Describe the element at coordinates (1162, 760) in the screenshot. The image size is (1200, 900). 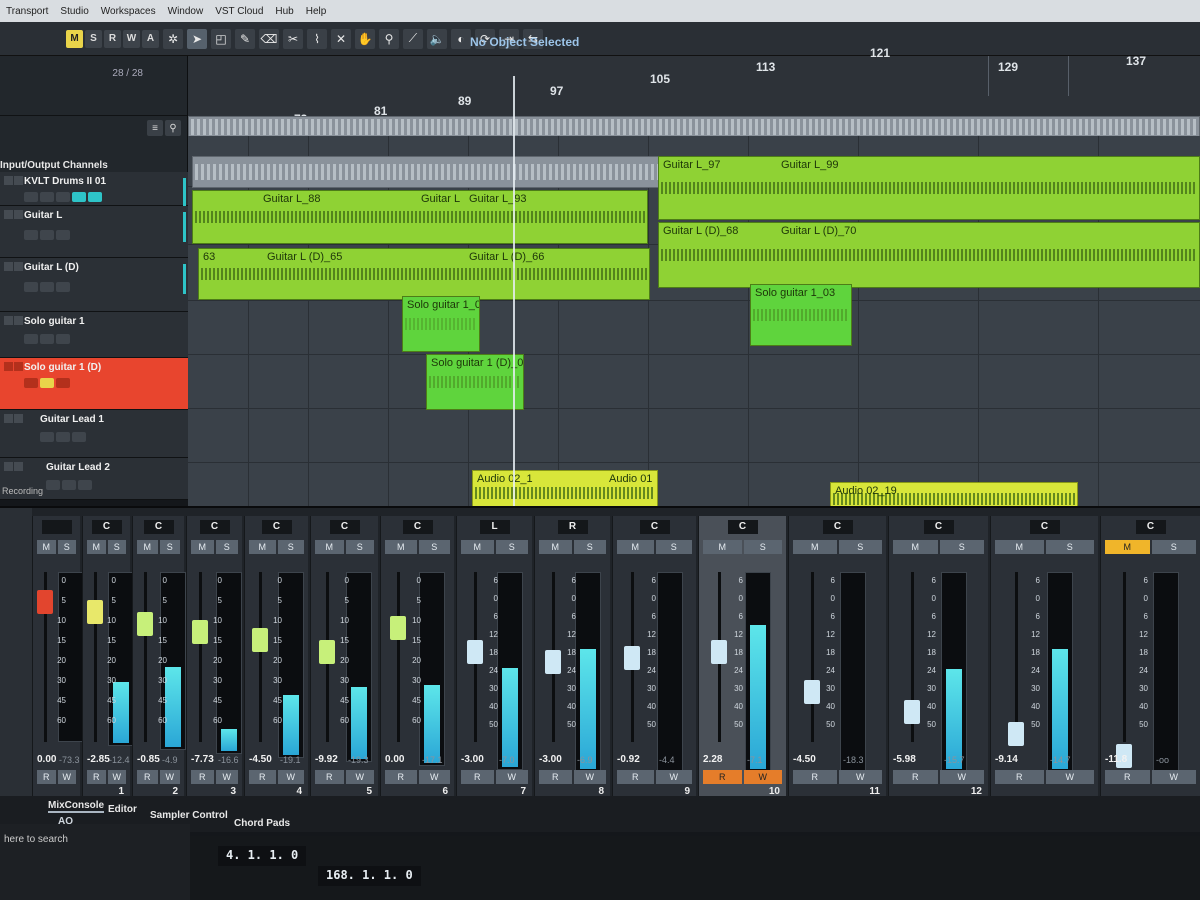
I see `peak-readout: -oo` at that location.